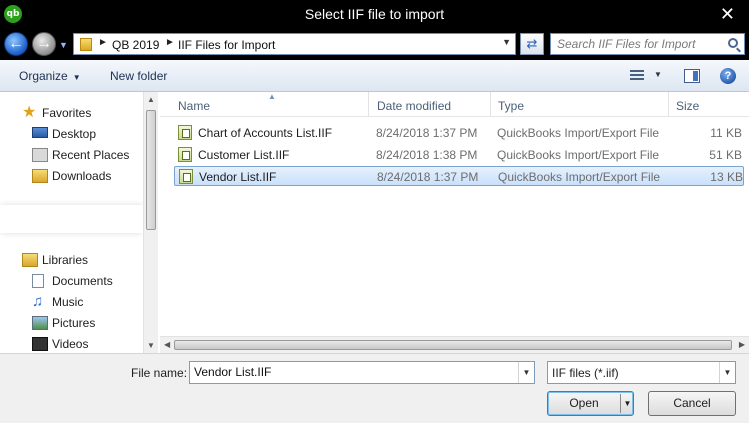 This screenshot has height=423, width=749. Describe the element at coordinates (82, 281) in the screenshot. I see `sidebar-item-label: Documents` at that location.